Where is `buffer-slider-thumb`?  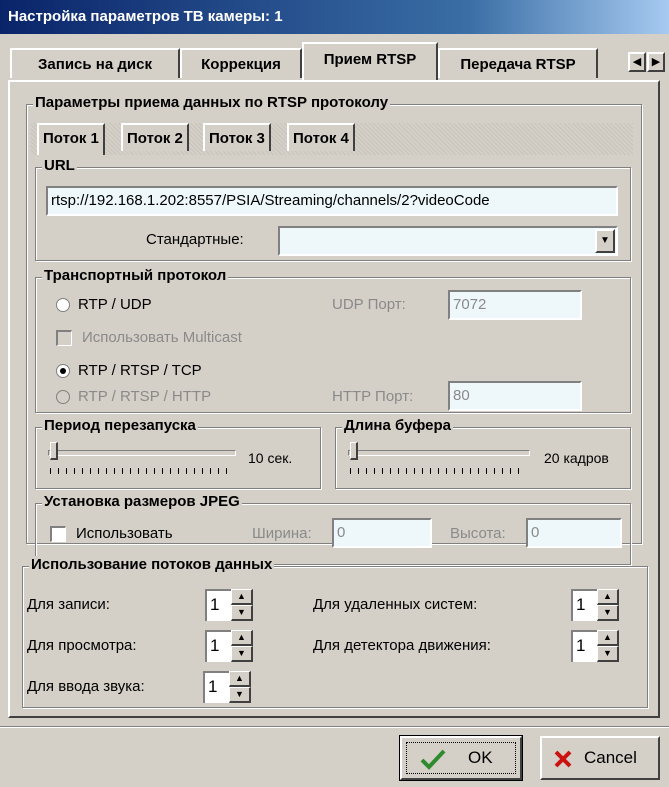
buffer-slider-thumb is located at coordinates (354, 451).